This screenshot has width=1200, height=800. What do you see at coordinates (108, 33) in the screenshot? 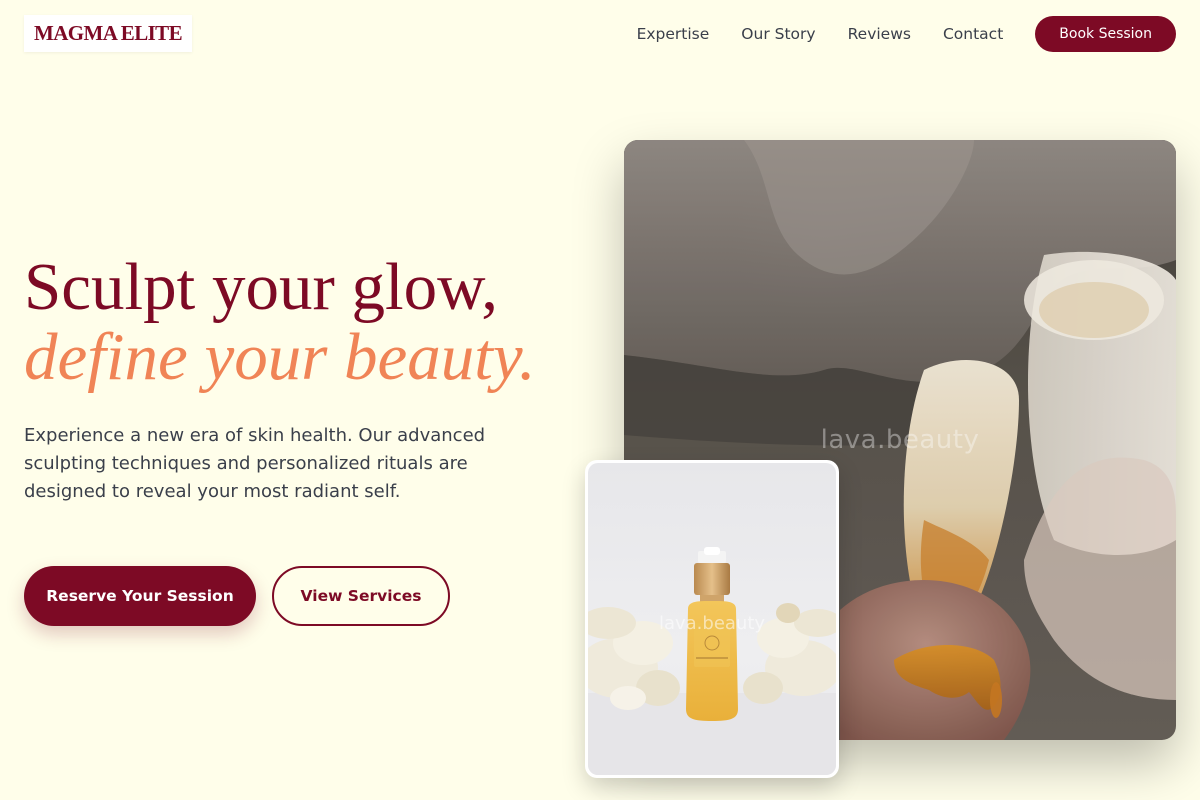
I see `brand-logo: MAGMA ELITE` at bounding box center [108, 33].